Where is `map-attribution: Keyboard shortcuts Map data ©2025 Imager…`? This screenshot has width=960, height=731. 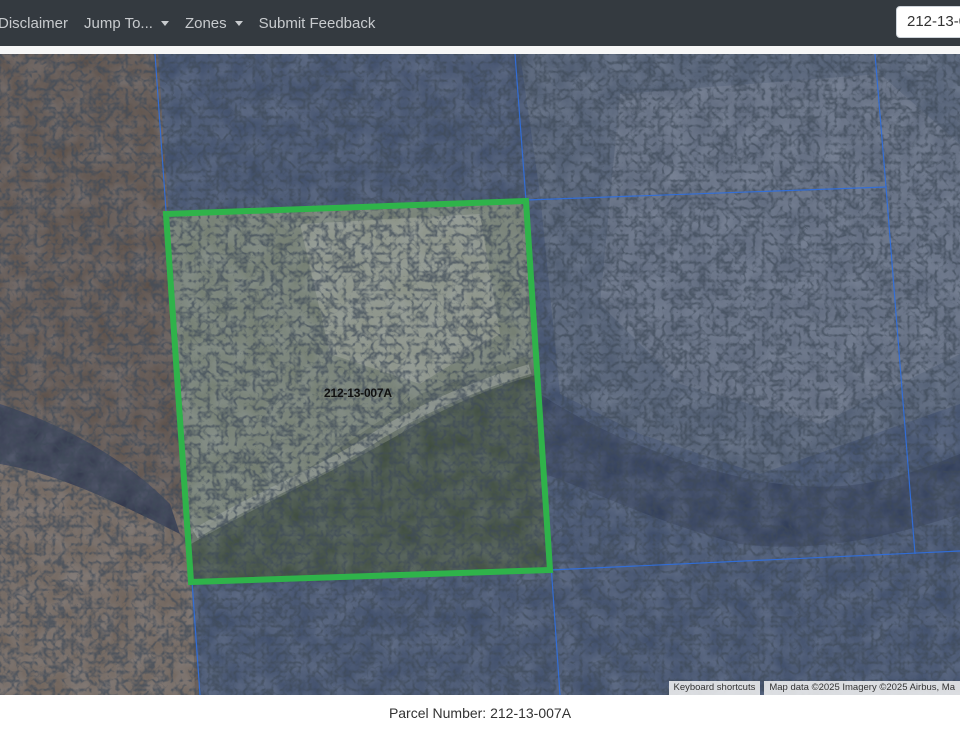
map-attribution: Keyboard shortcuts Map data ©2025 Imager… is located at coordinates (814, 688).